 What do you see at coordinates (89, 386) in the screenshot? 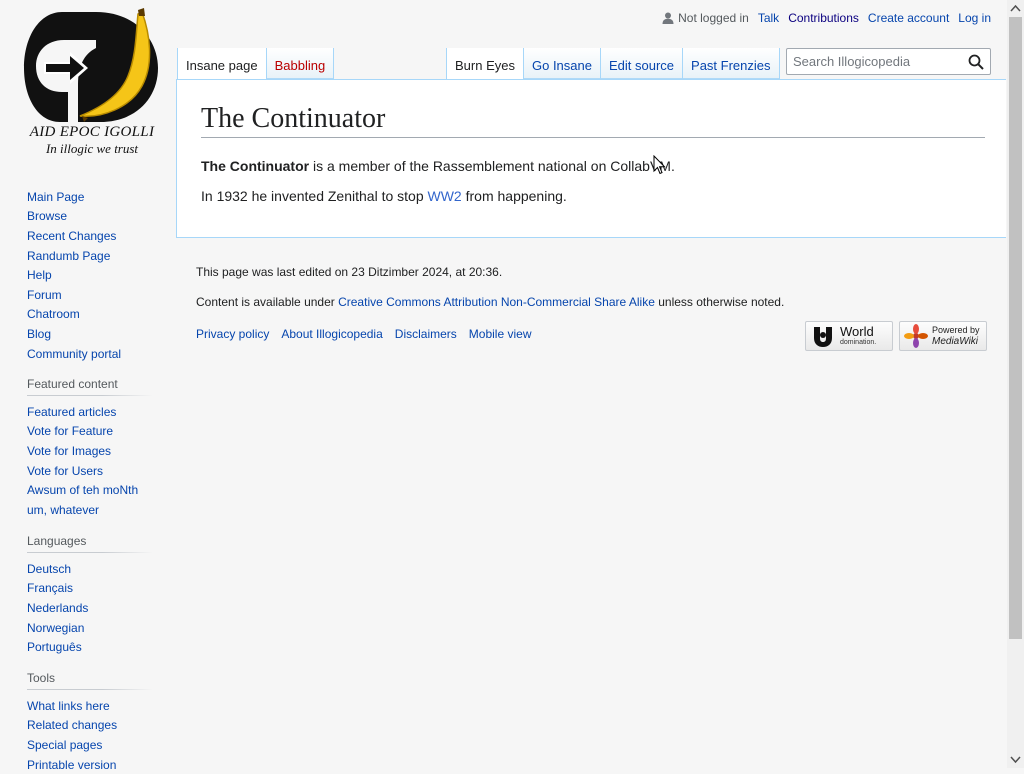
I see `sidebar-heading-featured: Featured content` at bounding box center [89, 386].